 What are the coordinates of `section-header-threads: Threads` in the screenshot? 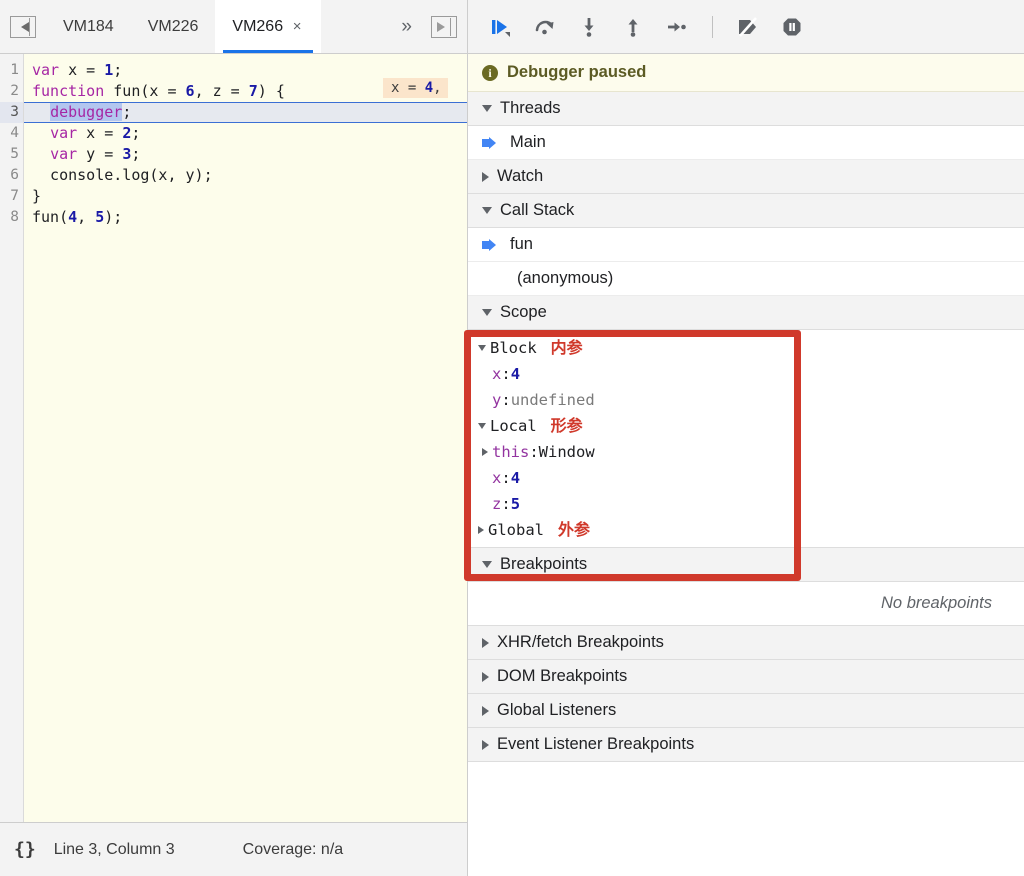 It's located at (746, 109).